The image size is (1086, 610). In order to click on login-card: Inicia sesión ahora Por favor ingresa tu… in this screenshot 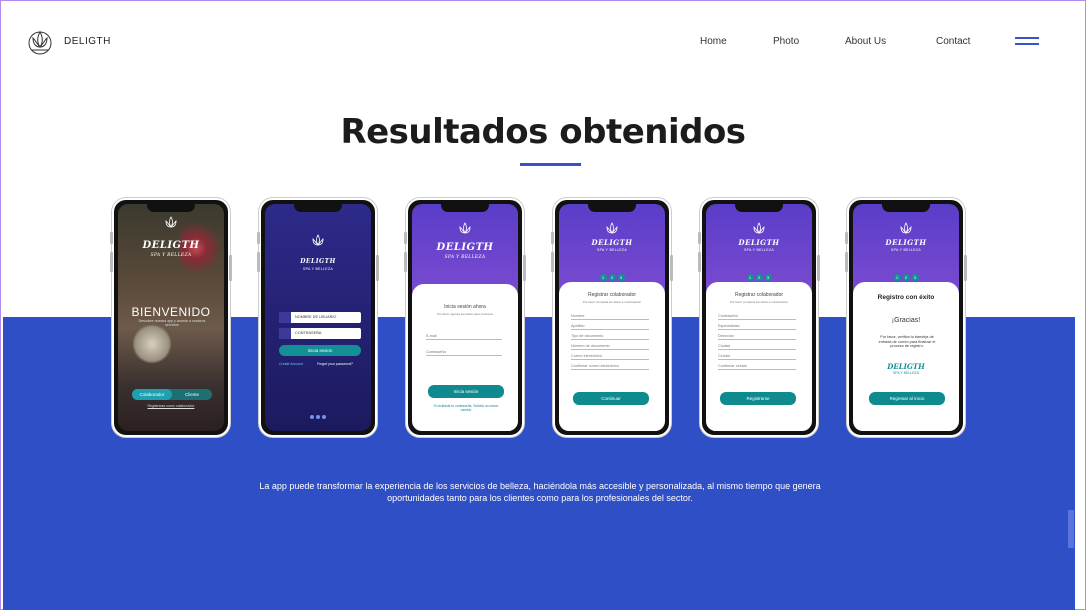, I will do `click(465, 357)`.